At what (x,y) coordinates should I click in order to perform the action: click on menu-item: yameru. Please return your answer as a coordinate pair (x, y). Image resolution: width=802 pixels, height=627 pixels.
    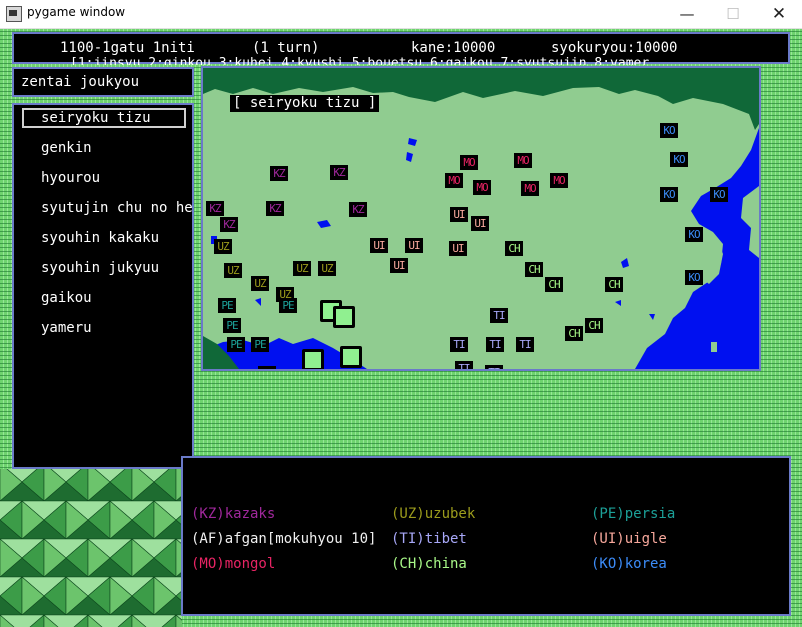
    Looking at the image, I should click on (66, 328).